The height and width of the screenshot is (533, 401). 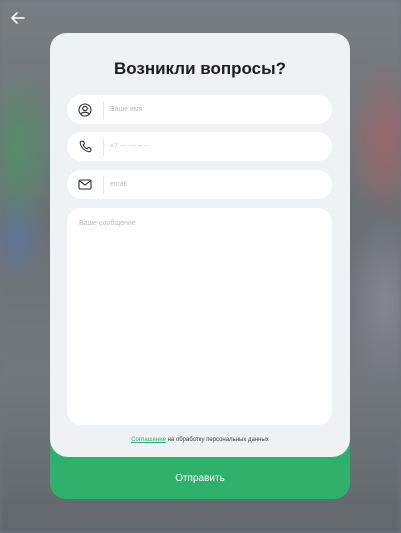 I want to click on arrow-left-icon, so click(x=18, y=18).